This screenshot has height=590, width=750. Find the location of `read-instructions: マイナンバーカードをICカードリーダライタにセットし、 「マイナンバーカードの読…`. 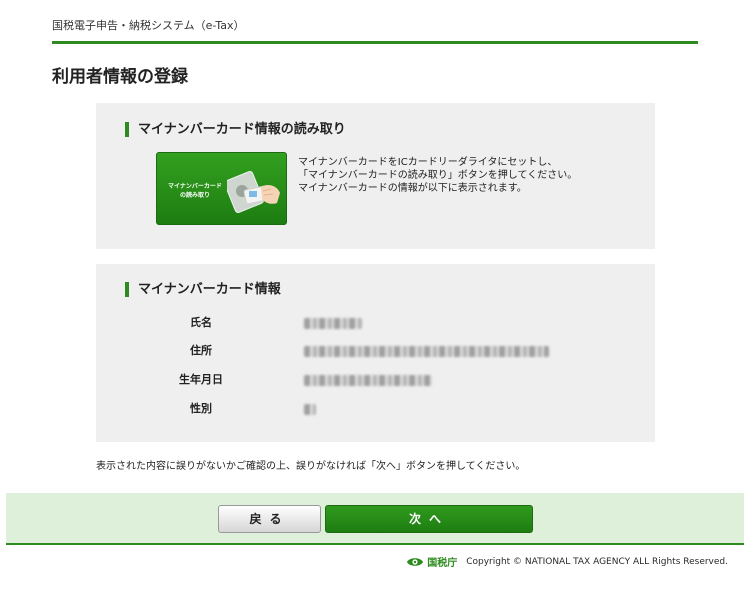

read-instructions: マイナンバーカードをICカードリーダライタにセットし、 「マイナンバーカードの読… is located at coordinates (438, 175).